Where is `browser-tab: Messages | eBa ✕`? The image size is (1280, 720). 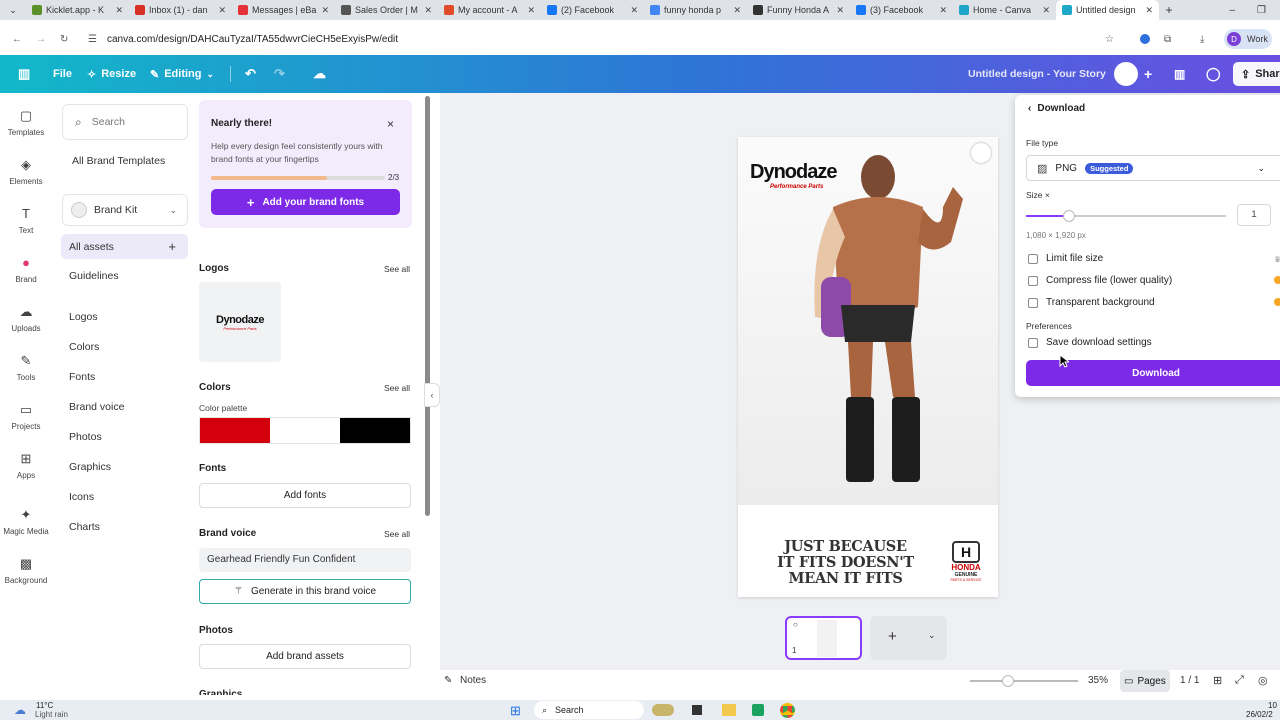 browser-tab: Messages | eBa ✕ is located at coordinates (283, 10).